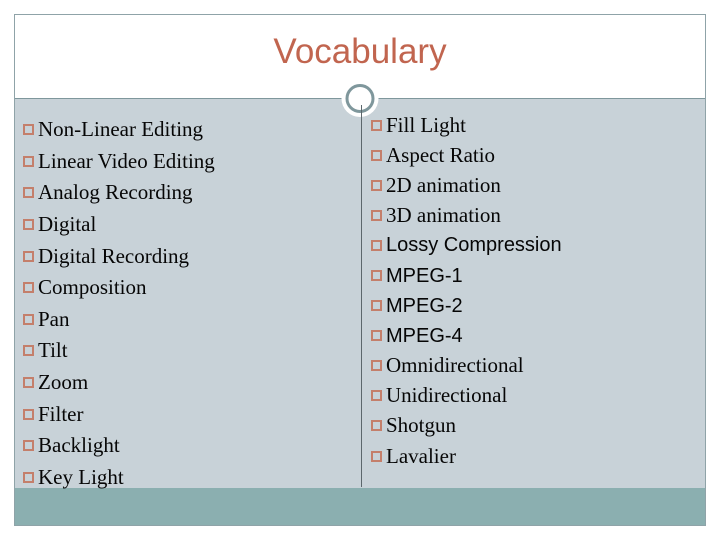  I want to click on slide-footer-bar, so click(360, 506).